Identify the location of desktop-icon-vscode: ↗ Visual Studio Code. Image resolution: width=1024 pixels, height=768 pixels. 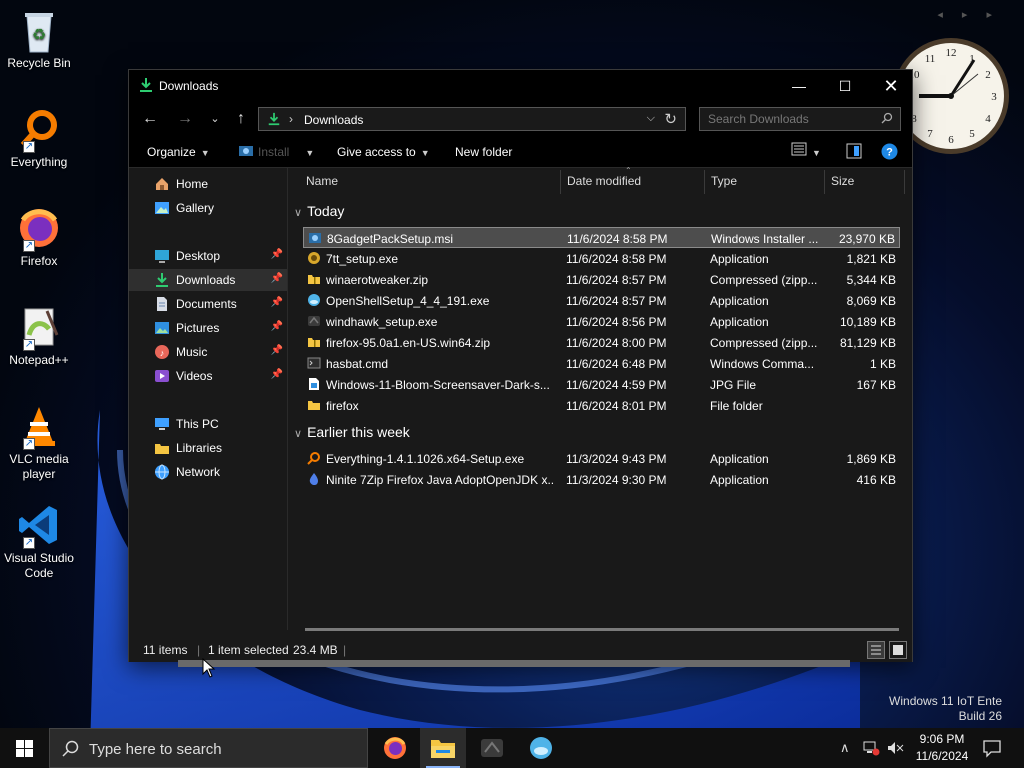
(39, 542).